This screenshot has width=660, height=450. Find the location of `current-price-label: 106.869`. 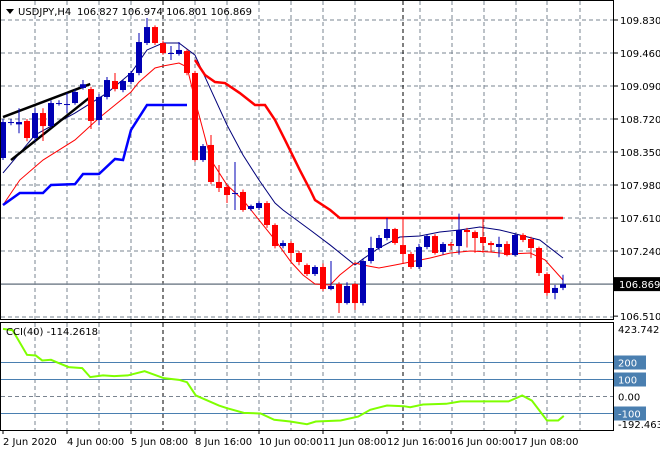

current-price-label: 106.869 is located at coordinates (639, 285).